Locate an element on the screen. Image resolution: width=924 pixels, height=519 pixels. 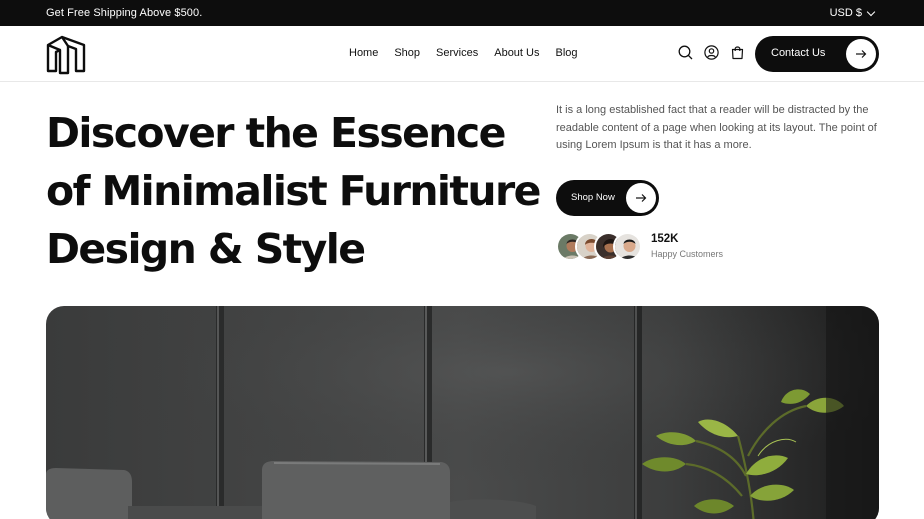
shop-now-button: Shop Now is located at coordinates (607, 198).